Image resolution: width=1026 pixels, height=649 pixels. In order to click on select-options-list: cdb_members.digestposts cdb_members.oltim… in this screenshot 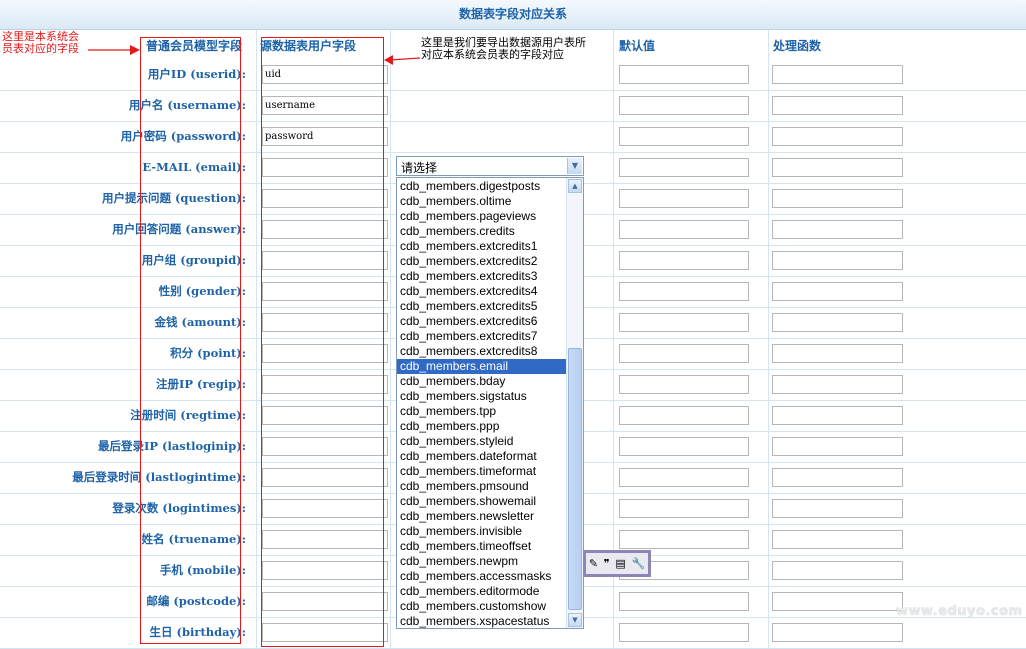, I will do `click(490, 403)`.